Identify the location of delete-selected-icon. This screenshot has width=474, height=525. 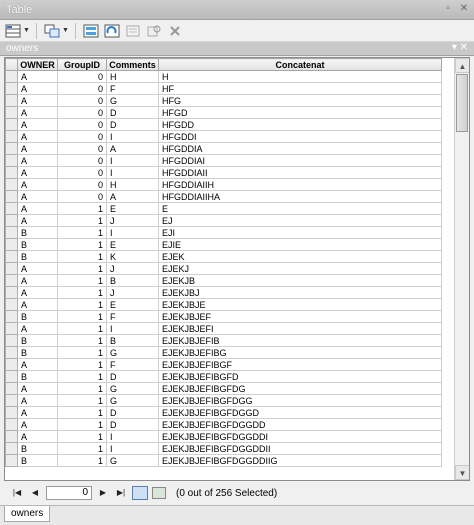
(175, 31).